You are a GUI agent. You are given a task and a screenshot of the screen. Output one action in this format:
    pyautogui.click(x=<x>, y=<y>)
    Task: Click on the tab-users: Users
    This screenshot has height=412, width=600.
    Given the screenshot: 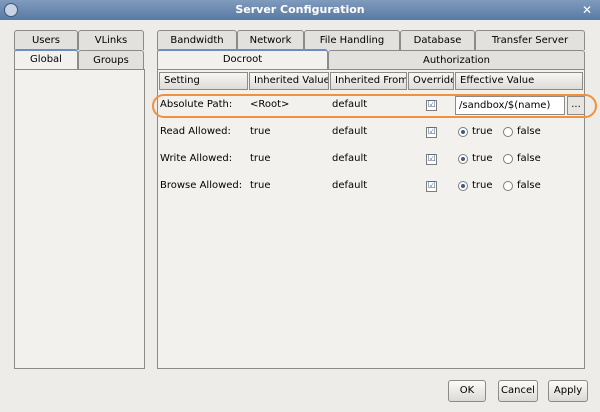 What is the action you would take?
    pyautogui.click(x=46, y=40)
    